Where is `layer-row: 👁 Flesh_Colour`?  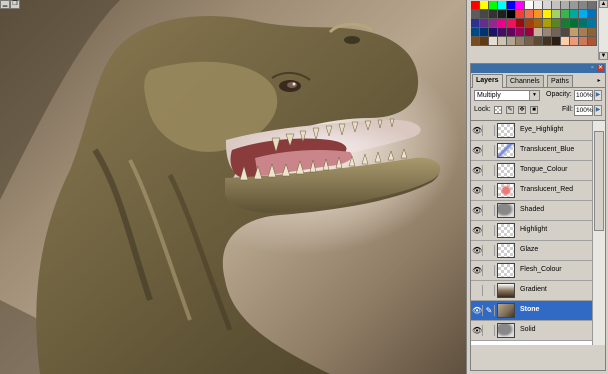 layer-row: 👁 Flesh_Colour is located at coordinates (531, 271).